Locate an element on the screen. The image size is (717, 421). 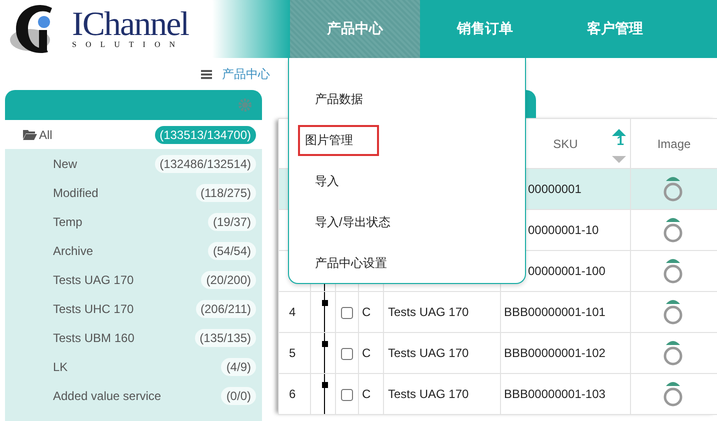
sku-cell: 00000001-10 is located at coordinates (563, 230).